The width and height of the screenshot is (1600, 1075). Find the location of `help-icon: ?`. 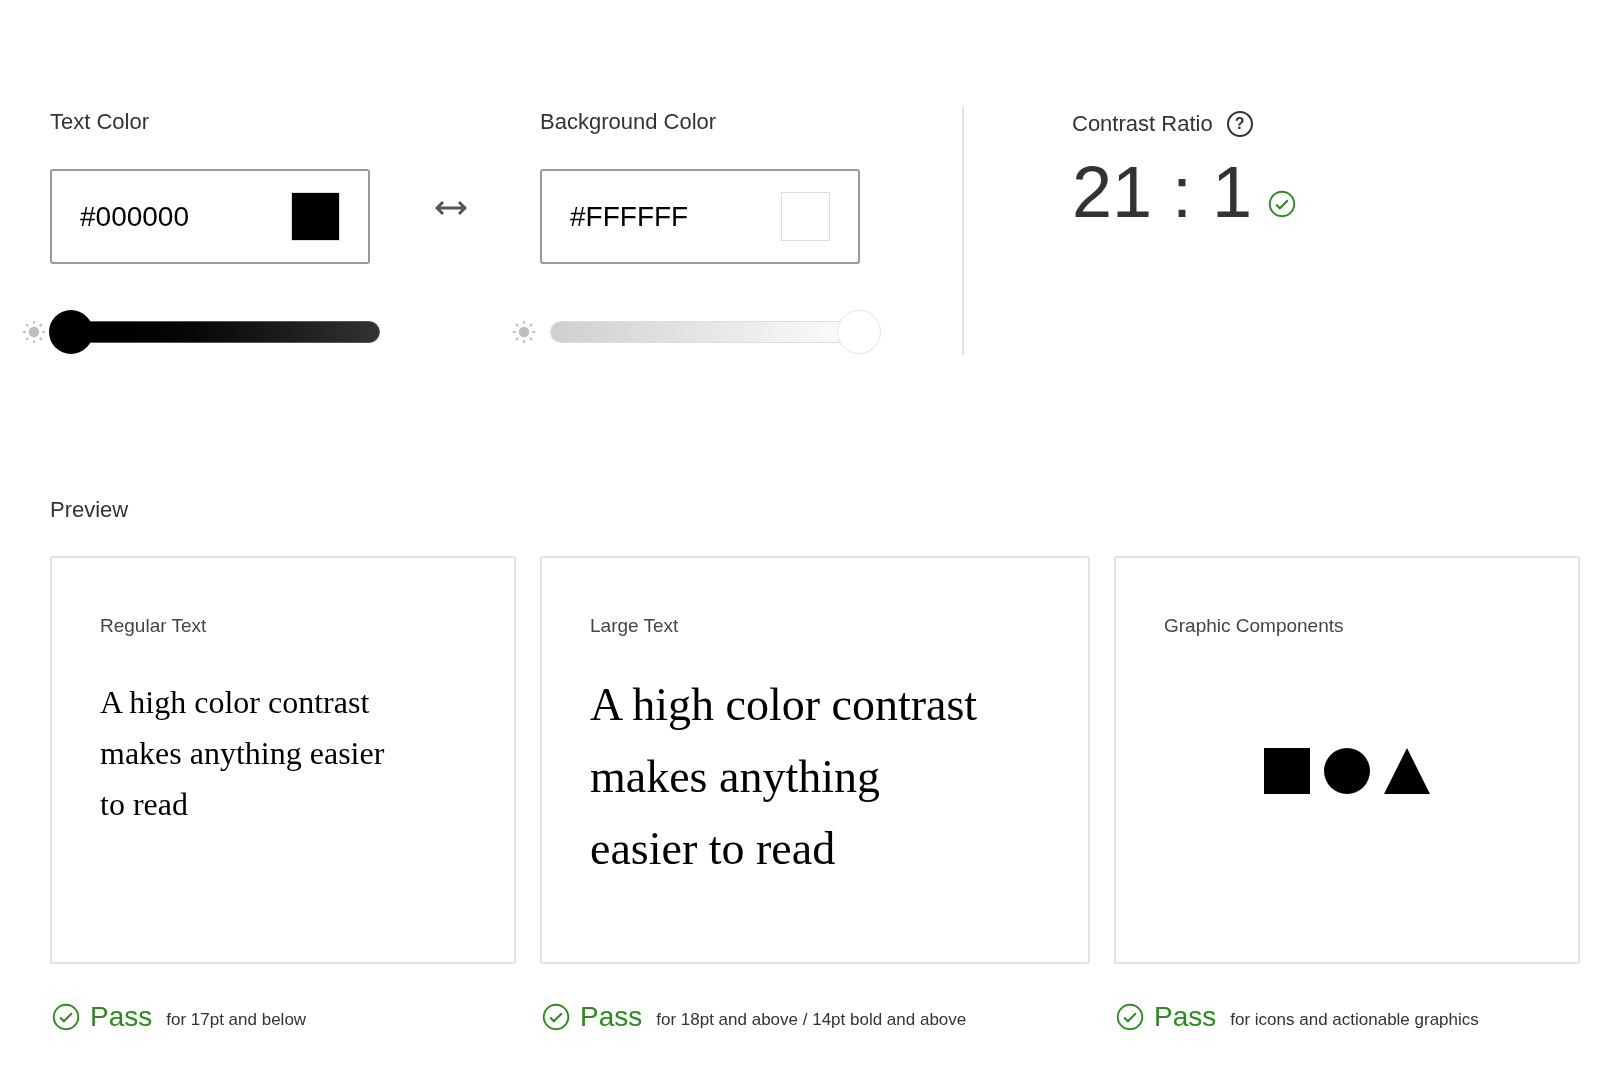

help-icon: ? is located at coordinates (1239, 123).